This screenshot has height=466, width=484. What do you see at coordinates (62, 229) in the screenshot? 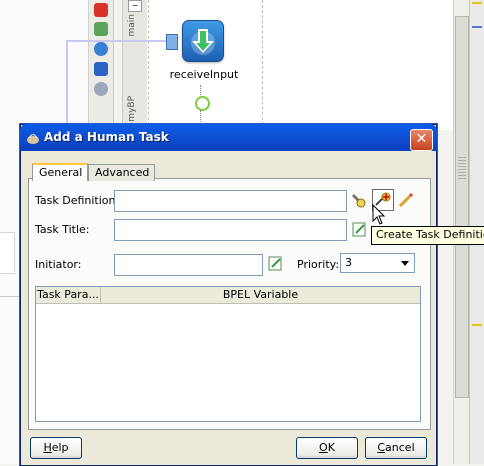
I see `task-title-label: Task Title:` at bounding box center [62, 229].